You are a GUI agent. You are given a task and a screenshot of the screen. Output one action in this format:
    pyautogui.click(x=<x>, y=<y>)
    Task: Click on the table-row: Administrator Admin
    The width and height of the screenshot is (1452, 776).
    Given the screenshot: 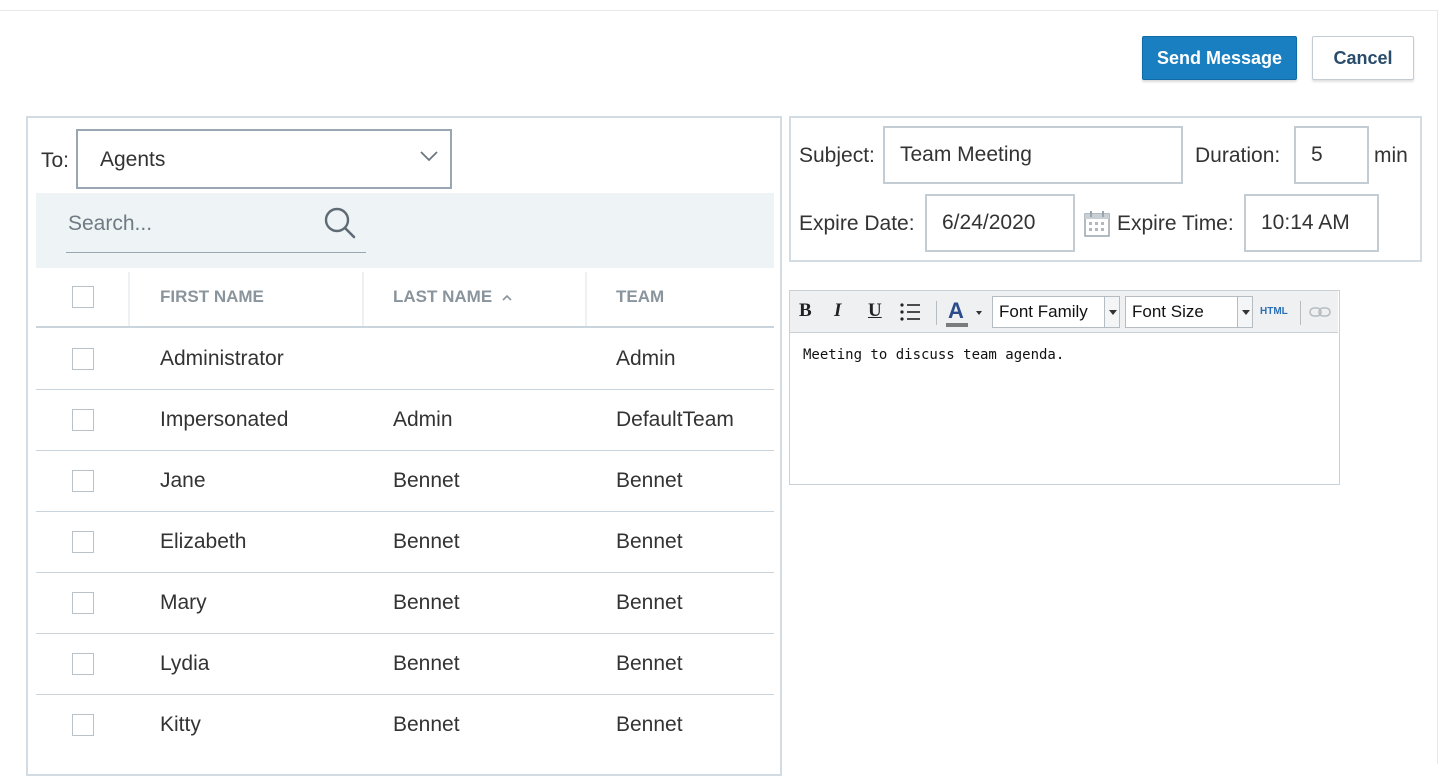 What is the action you would take?
    pyautogui.click(x=405, y=359)
    